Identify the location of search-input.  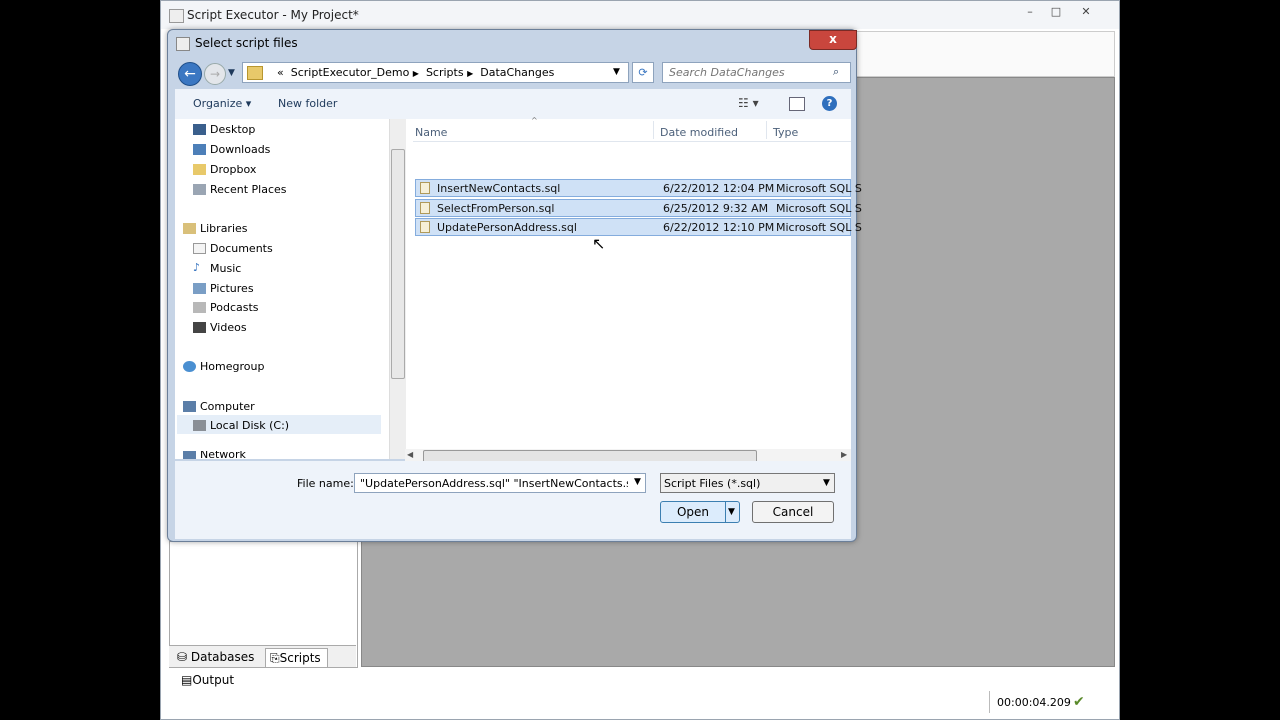
(749, 72).